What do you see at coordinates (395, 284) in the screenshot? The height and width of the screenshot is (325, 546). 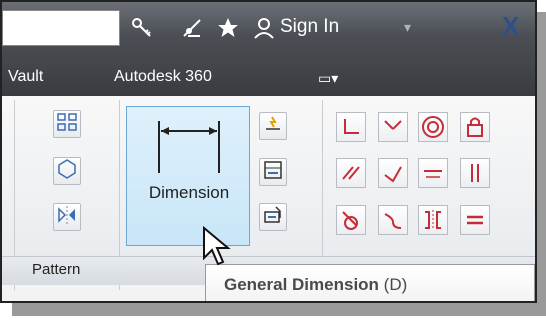 I see `tooltip-shortcut: (D)` at bounding box center [395, 284].